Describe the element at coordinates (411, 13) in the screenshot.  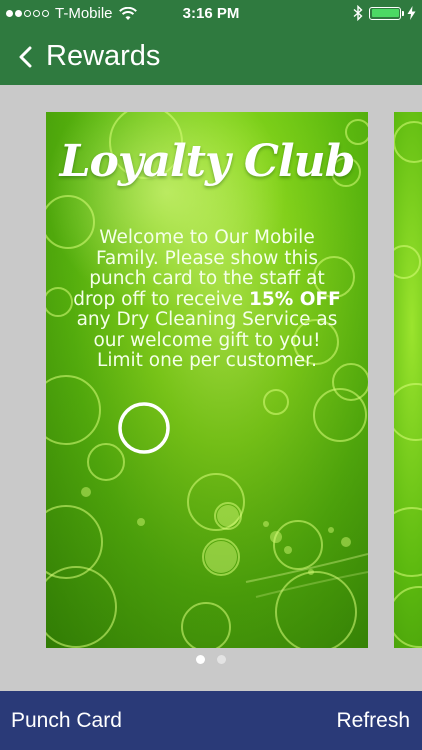
I see `charging-bolt-icon` at that location.